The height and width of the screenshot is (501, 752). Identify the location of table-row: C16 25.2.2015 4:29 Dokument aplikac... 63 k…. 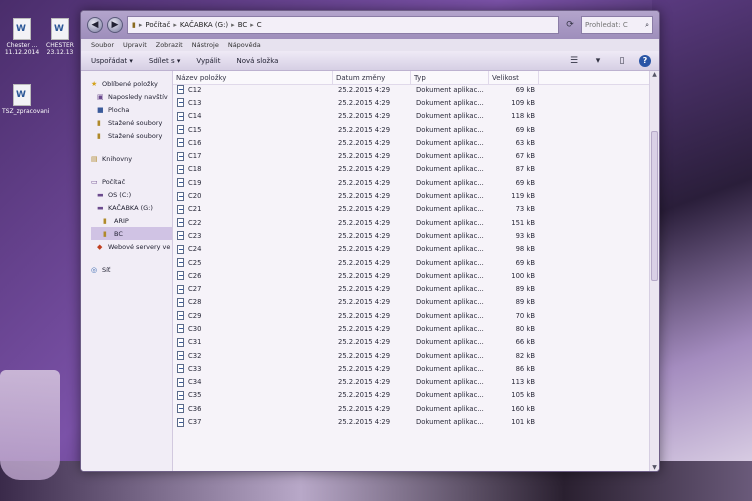
(410, 142).